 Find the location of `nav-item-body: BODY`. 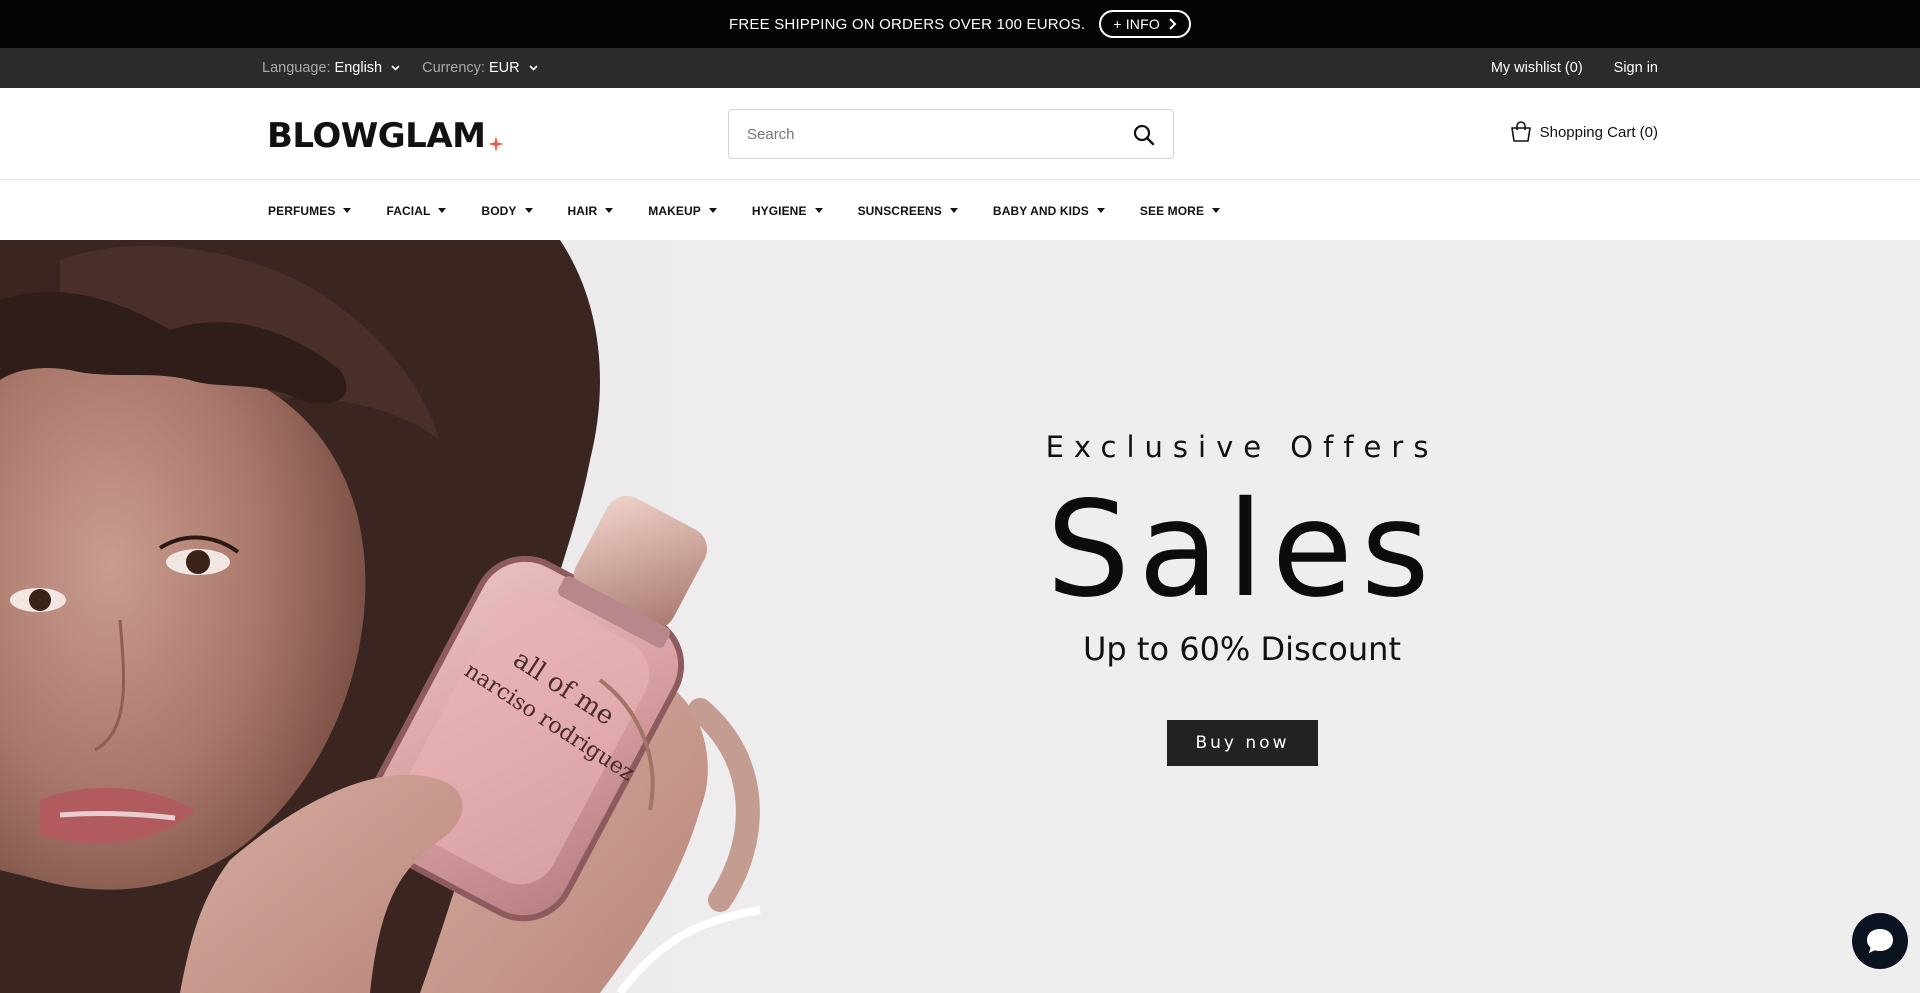

nav-item-body: BODY is located at coordinates (507, 210).